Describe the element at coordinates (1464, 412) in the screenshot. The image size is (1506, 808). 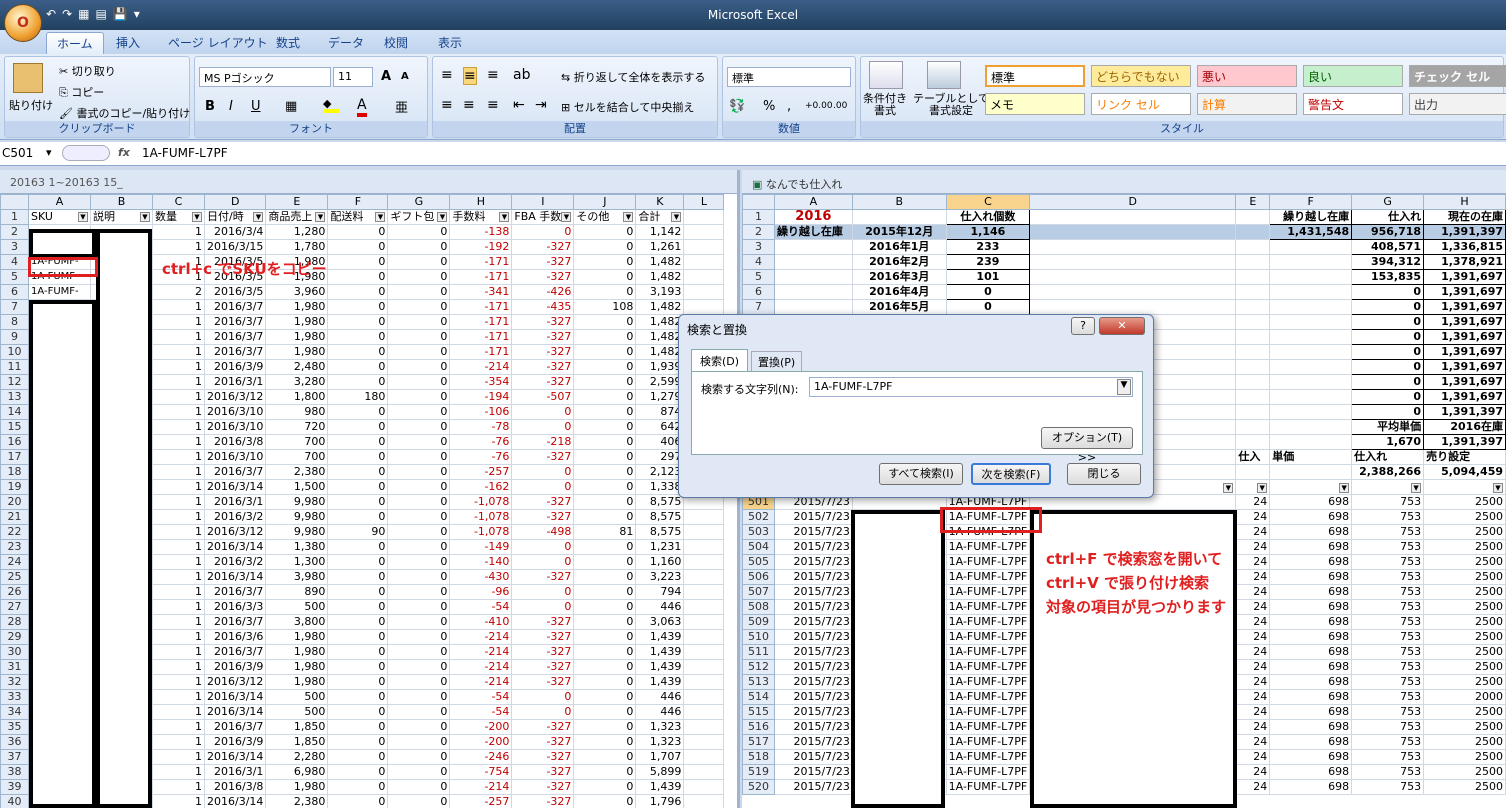
I see `cell: 1,391,397` at that location.